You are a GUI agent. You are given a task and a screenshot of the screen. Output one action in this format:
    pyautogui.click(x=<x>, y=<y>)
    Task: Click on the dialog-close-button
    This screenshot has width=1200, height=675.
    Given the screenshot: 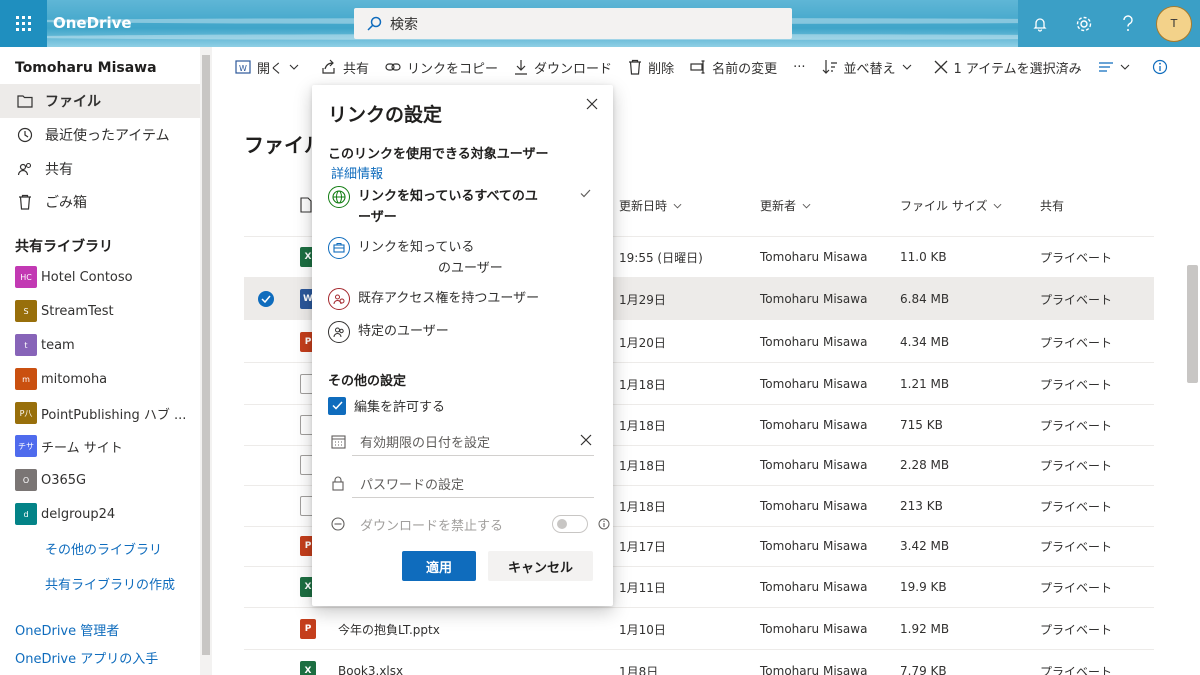 What is the action you would take?
    pyautogui.click(x=592, y=104)
    